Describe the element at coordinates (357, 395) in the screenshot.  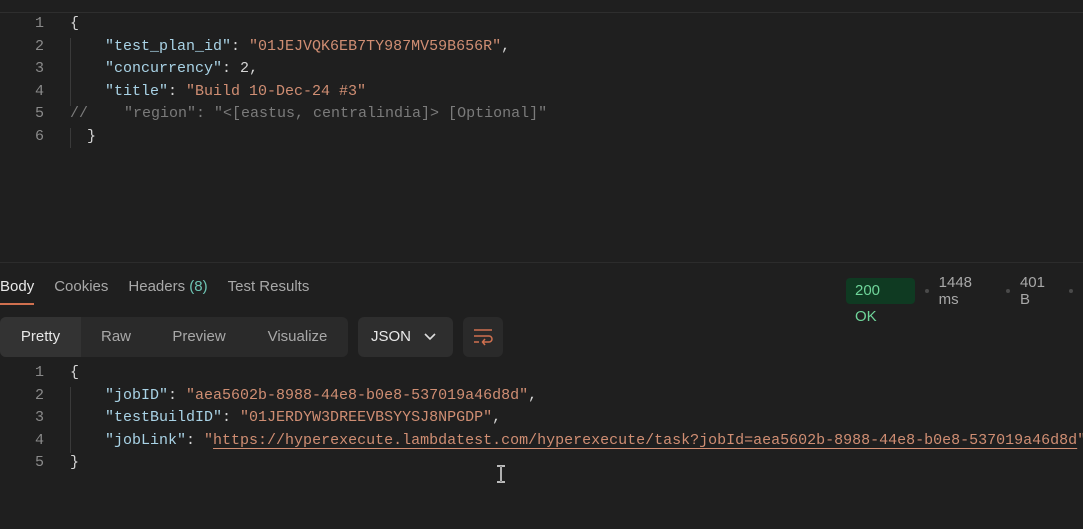
I see `json-value: "aea5602b-8988-44e8-b0e8-537019a46d8d"` at that location.